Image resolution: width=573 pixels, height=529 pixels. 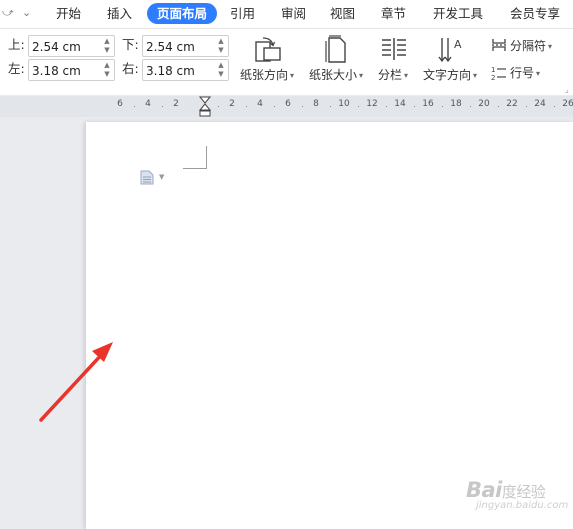 What do you see at coordinates (242, 13) in the screenshot?
I see `tab-references: 引用` at bounding box center [242, 13].